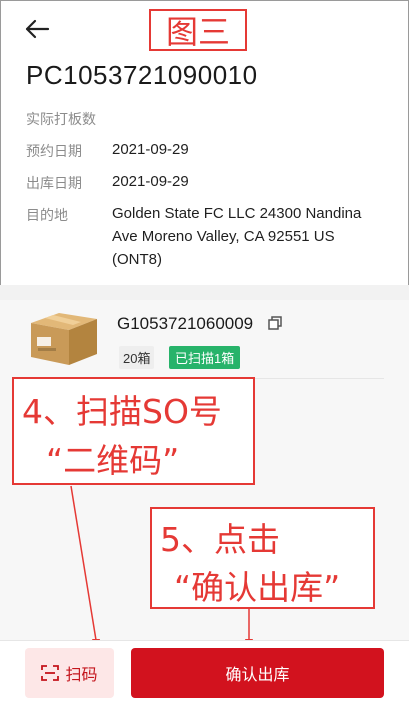 This screenshot has height=710, width=409. I want to click on step5-line1: 5、点击, so click(220, 539).